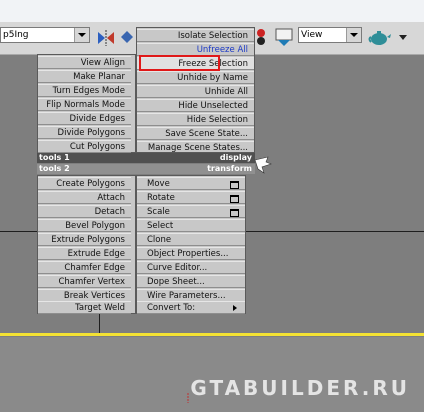  I want to click on mouse-cursor-icon, so click(263, 165).